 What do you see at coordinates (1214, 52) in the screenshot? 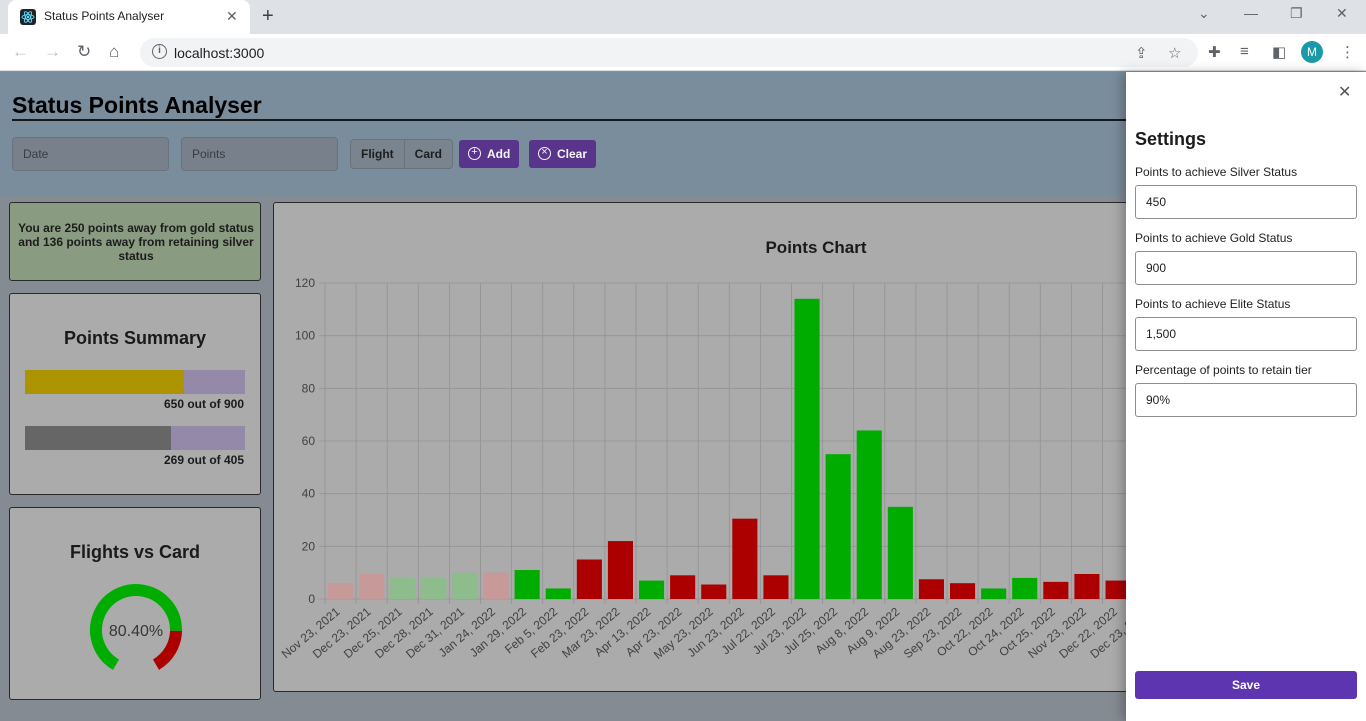
I see `extensions-icon: ✚` at bounding box center [1214, 52].